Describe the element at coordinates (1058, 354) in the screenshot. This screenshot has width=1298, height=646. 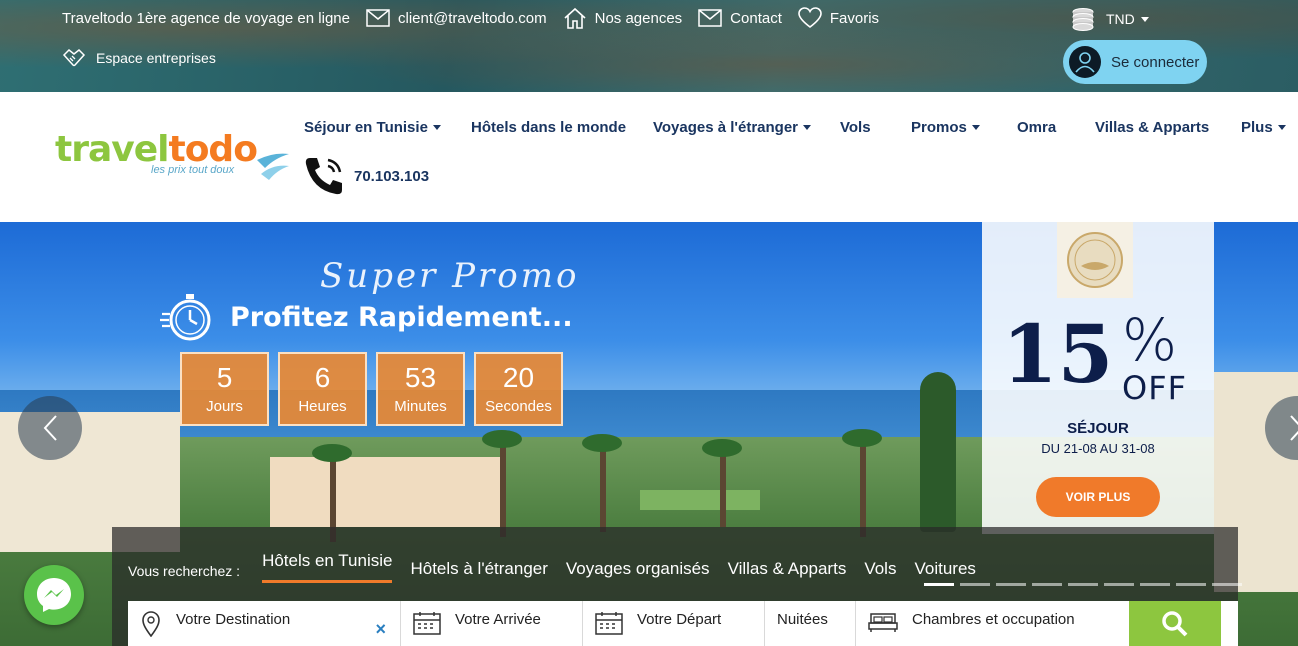
I see `promo-percent: 15` at that location.